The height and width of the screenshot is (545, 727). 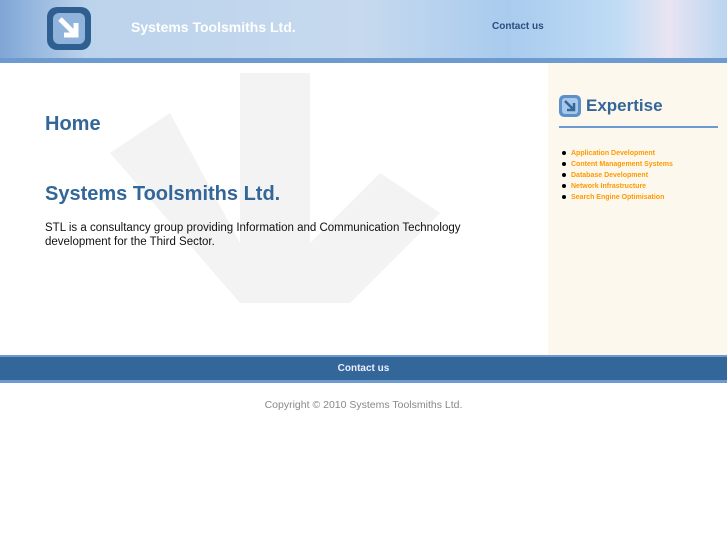 What do you see at coordinates (518, 26) in the screenshot?
I see `contact-us-link: Contact us` at bounding box center [518, 26].